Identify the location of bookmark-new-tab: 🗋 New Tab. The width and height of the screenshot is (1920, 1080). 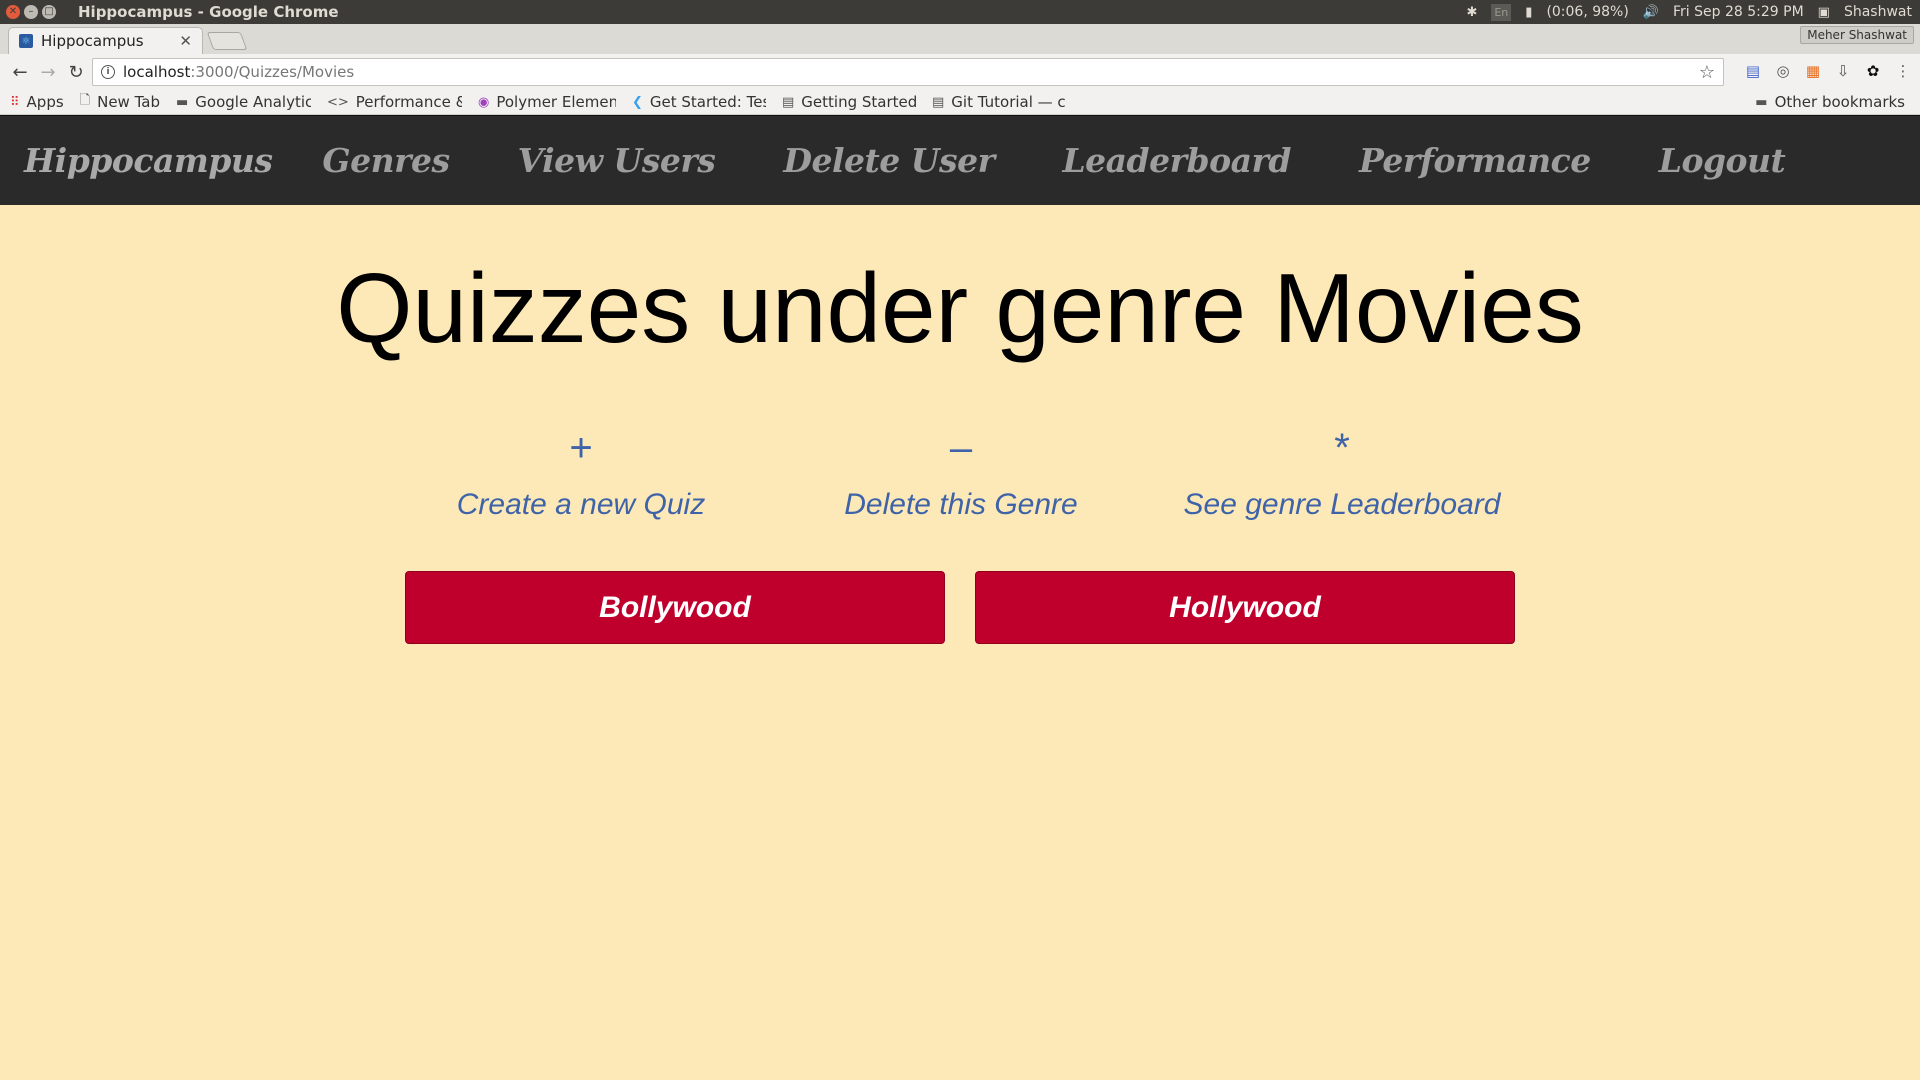
(120, 102).